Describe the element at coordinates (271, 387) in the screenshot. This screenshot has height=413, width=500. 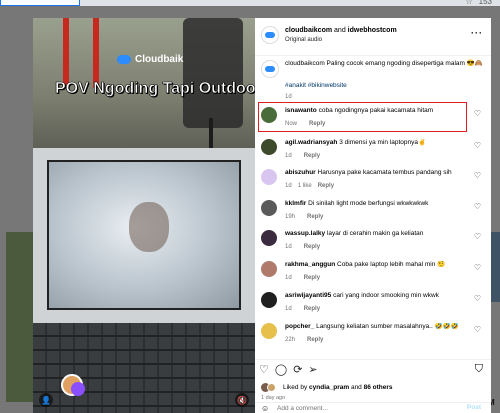
I see `liker-avatar` at that location.